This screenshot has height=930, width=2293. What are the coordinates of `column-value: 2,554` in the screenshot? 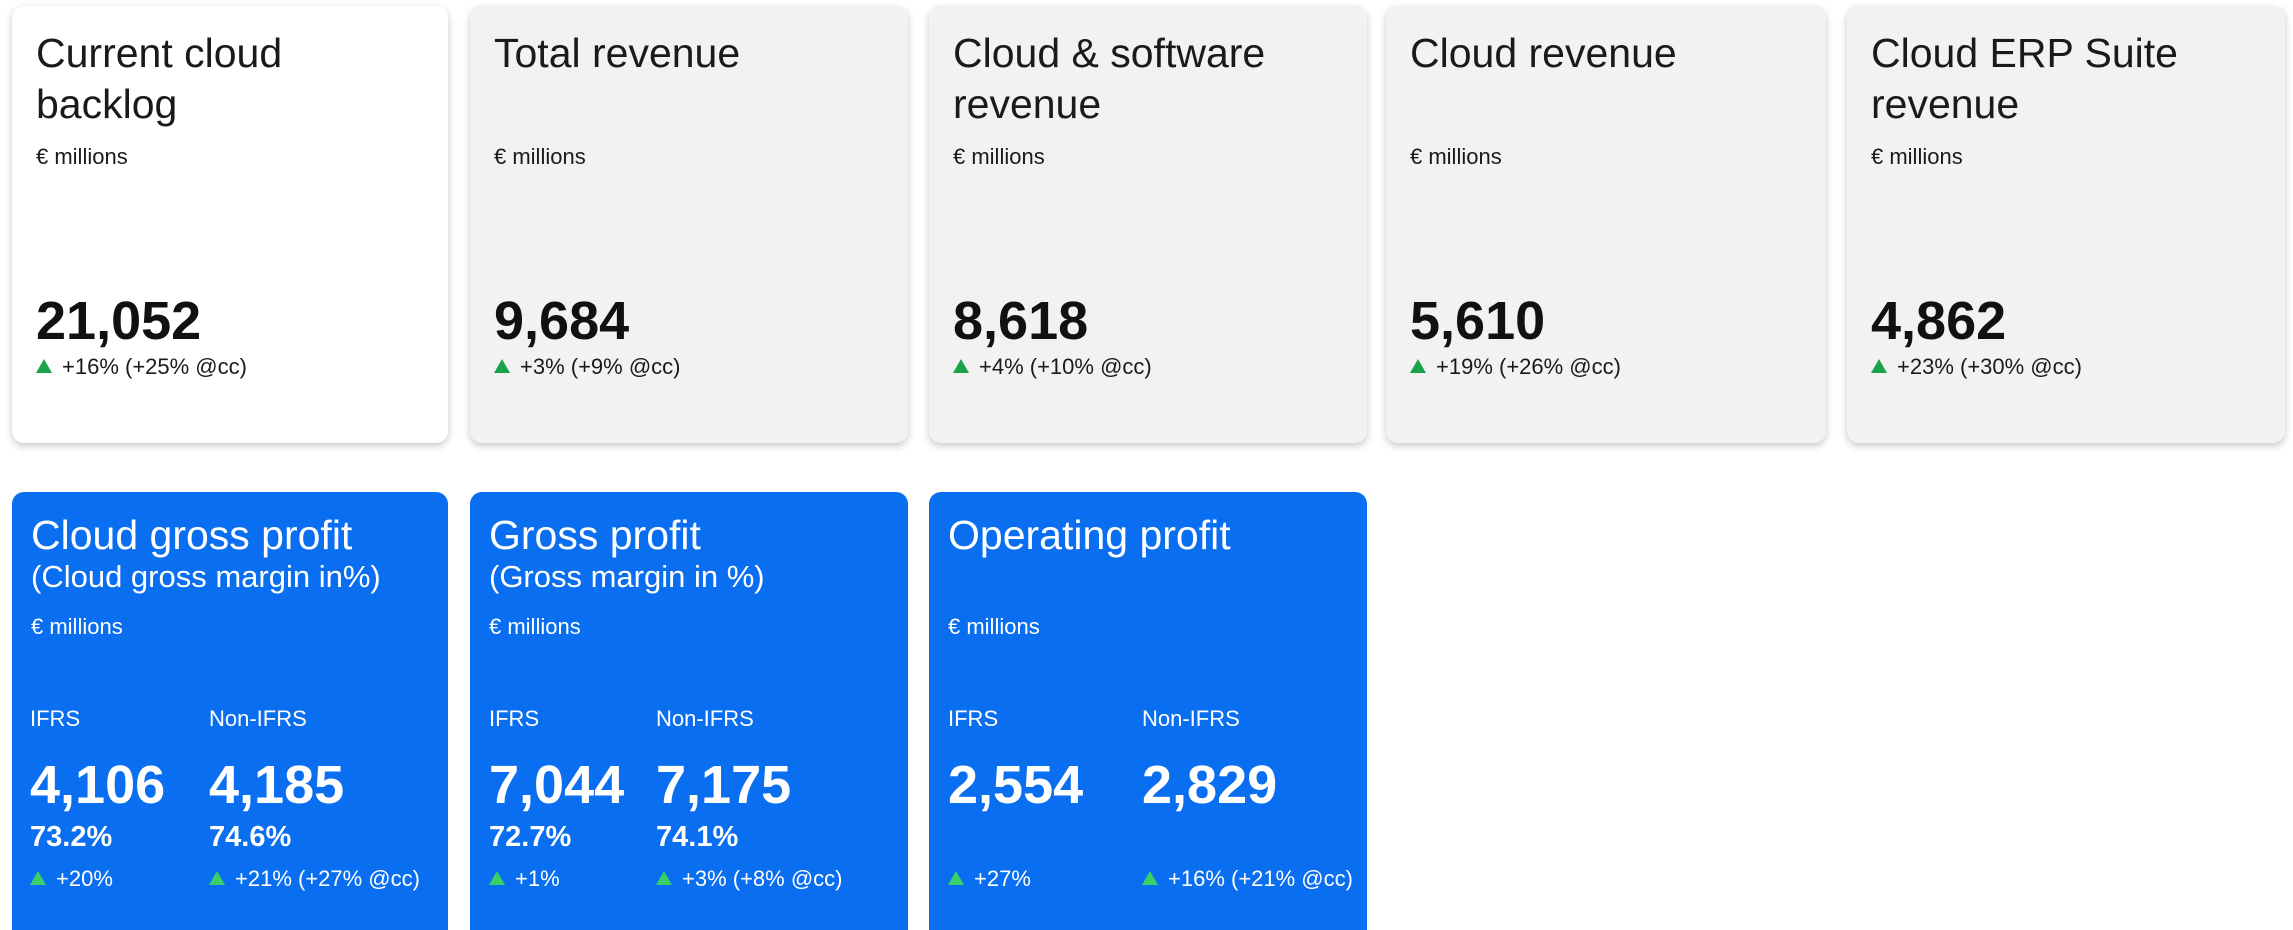 It's located at (1016, 785).